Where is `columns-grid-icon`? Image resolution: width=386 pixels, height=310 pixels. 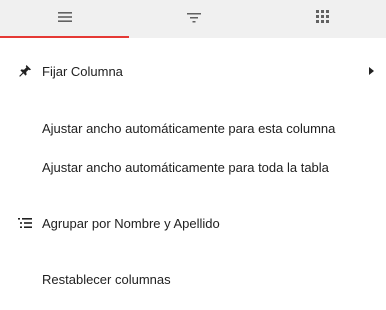
columns-grid-icon is located at coordinates (322, 19).